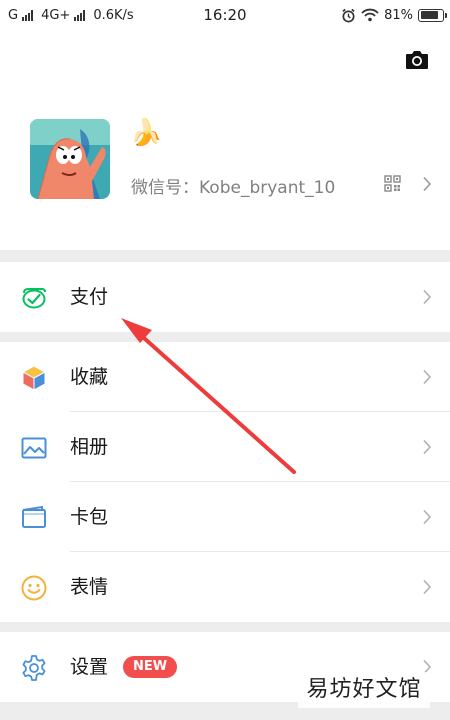 The width and height of the screenshot is (450, 720). I want to click on smile-icon, so click(34, 588).